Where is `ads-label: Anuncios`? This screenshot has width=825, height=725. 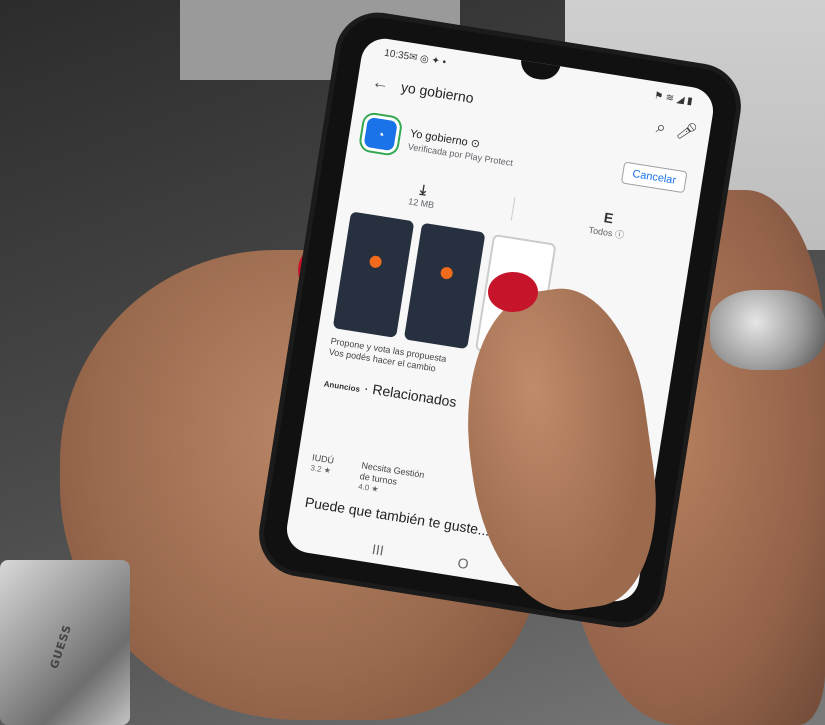 ads-label: Anuncios is located at coordinates (342, 386).